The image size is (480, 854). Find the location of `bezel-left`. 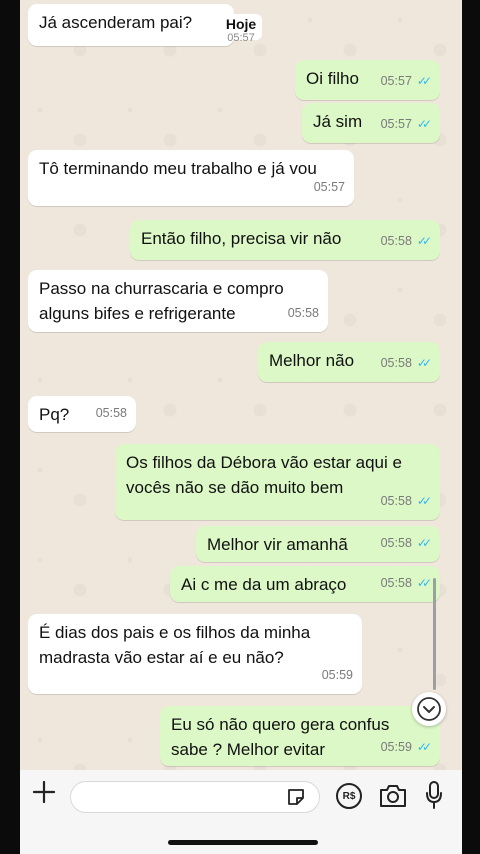

bezel-left is located at coordinates (10, 427).